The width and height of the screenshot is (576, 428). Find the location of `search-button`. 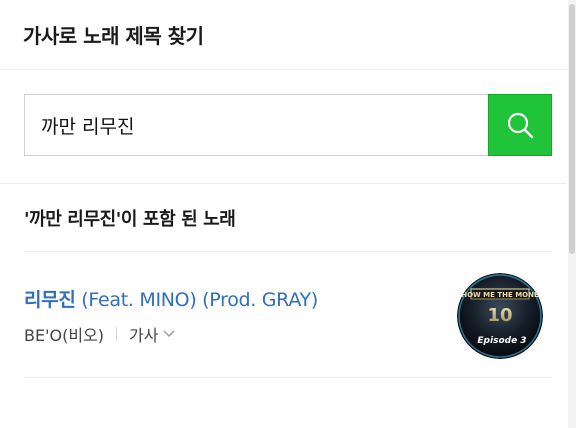

search-button is located at coordinates (520, 125).